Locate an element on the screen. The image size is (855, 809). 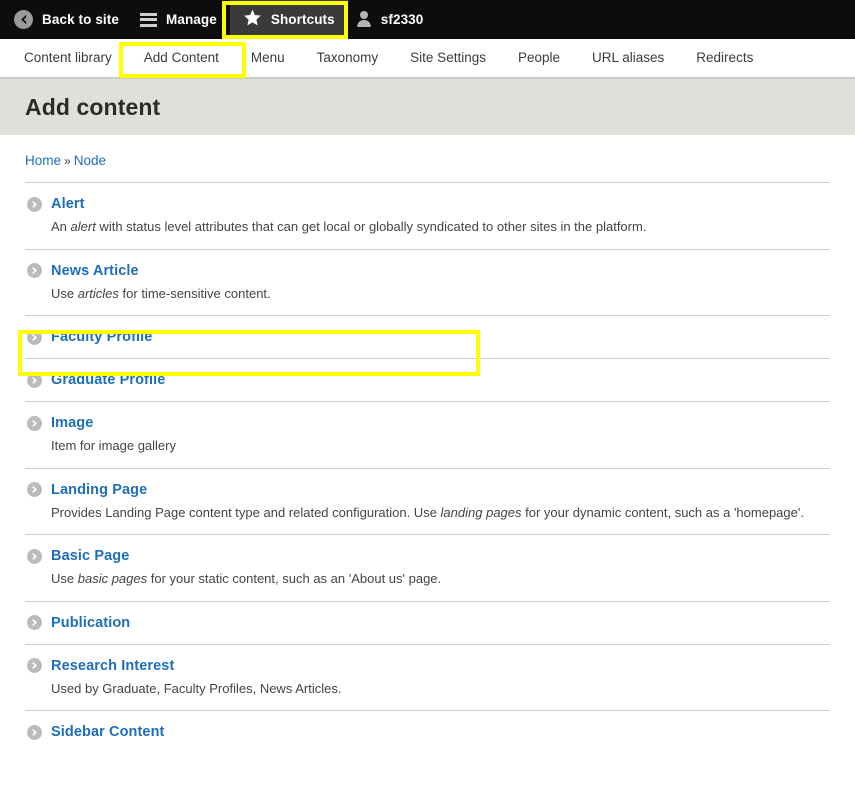
content-type-link: Research Interest is located at coordinates (112, 666).